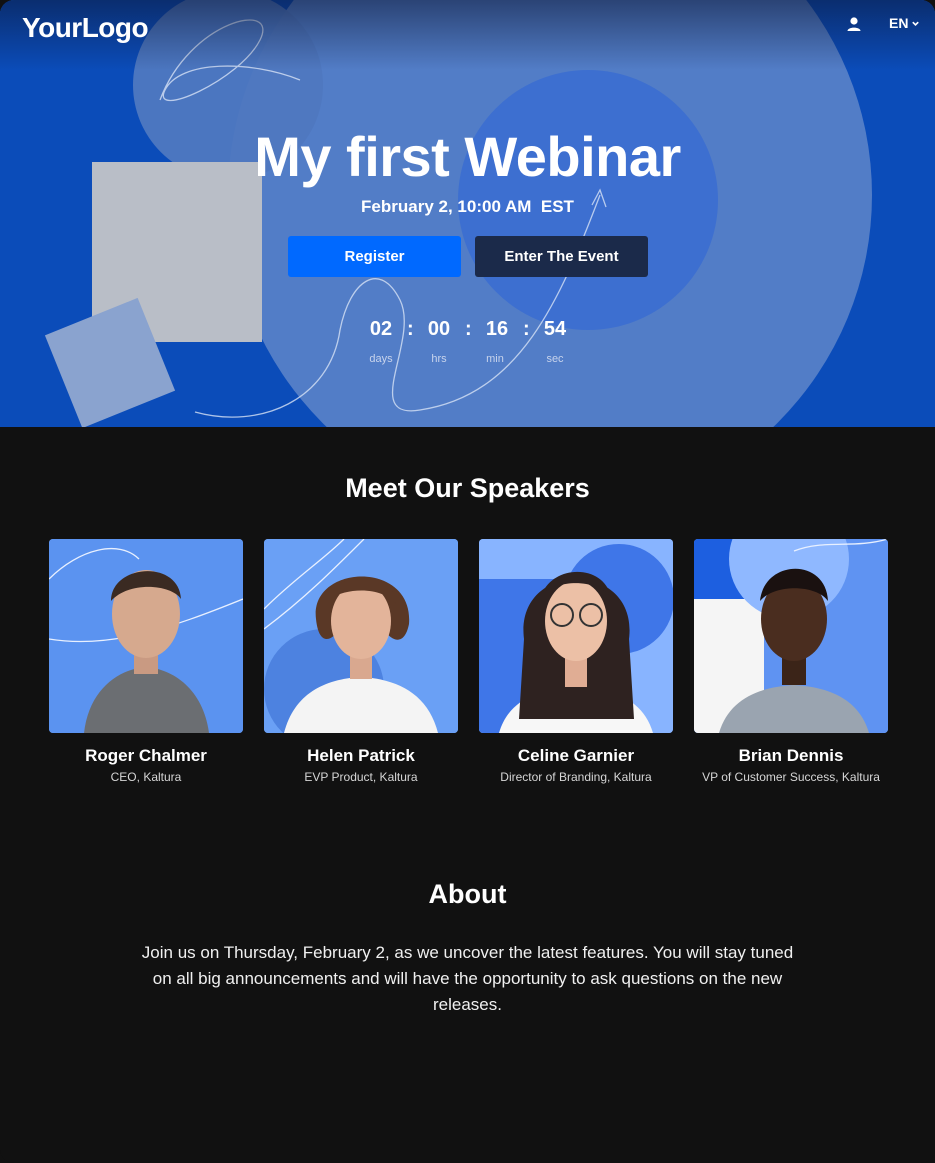 Image resolution: width=935 pixels, height=1163 pixels. What do you see at coordinates (361, 777) in the screenshot?
I see `speaker-role: EVP Product, Kaltura` at bounding box center [361, 777].